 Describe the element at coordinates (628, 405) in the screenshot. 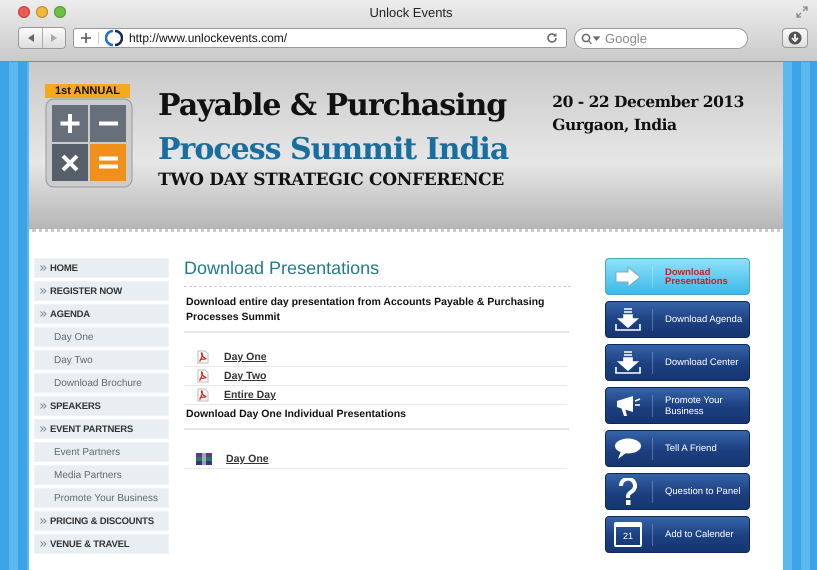

I see `megaphone-icon` at that location.